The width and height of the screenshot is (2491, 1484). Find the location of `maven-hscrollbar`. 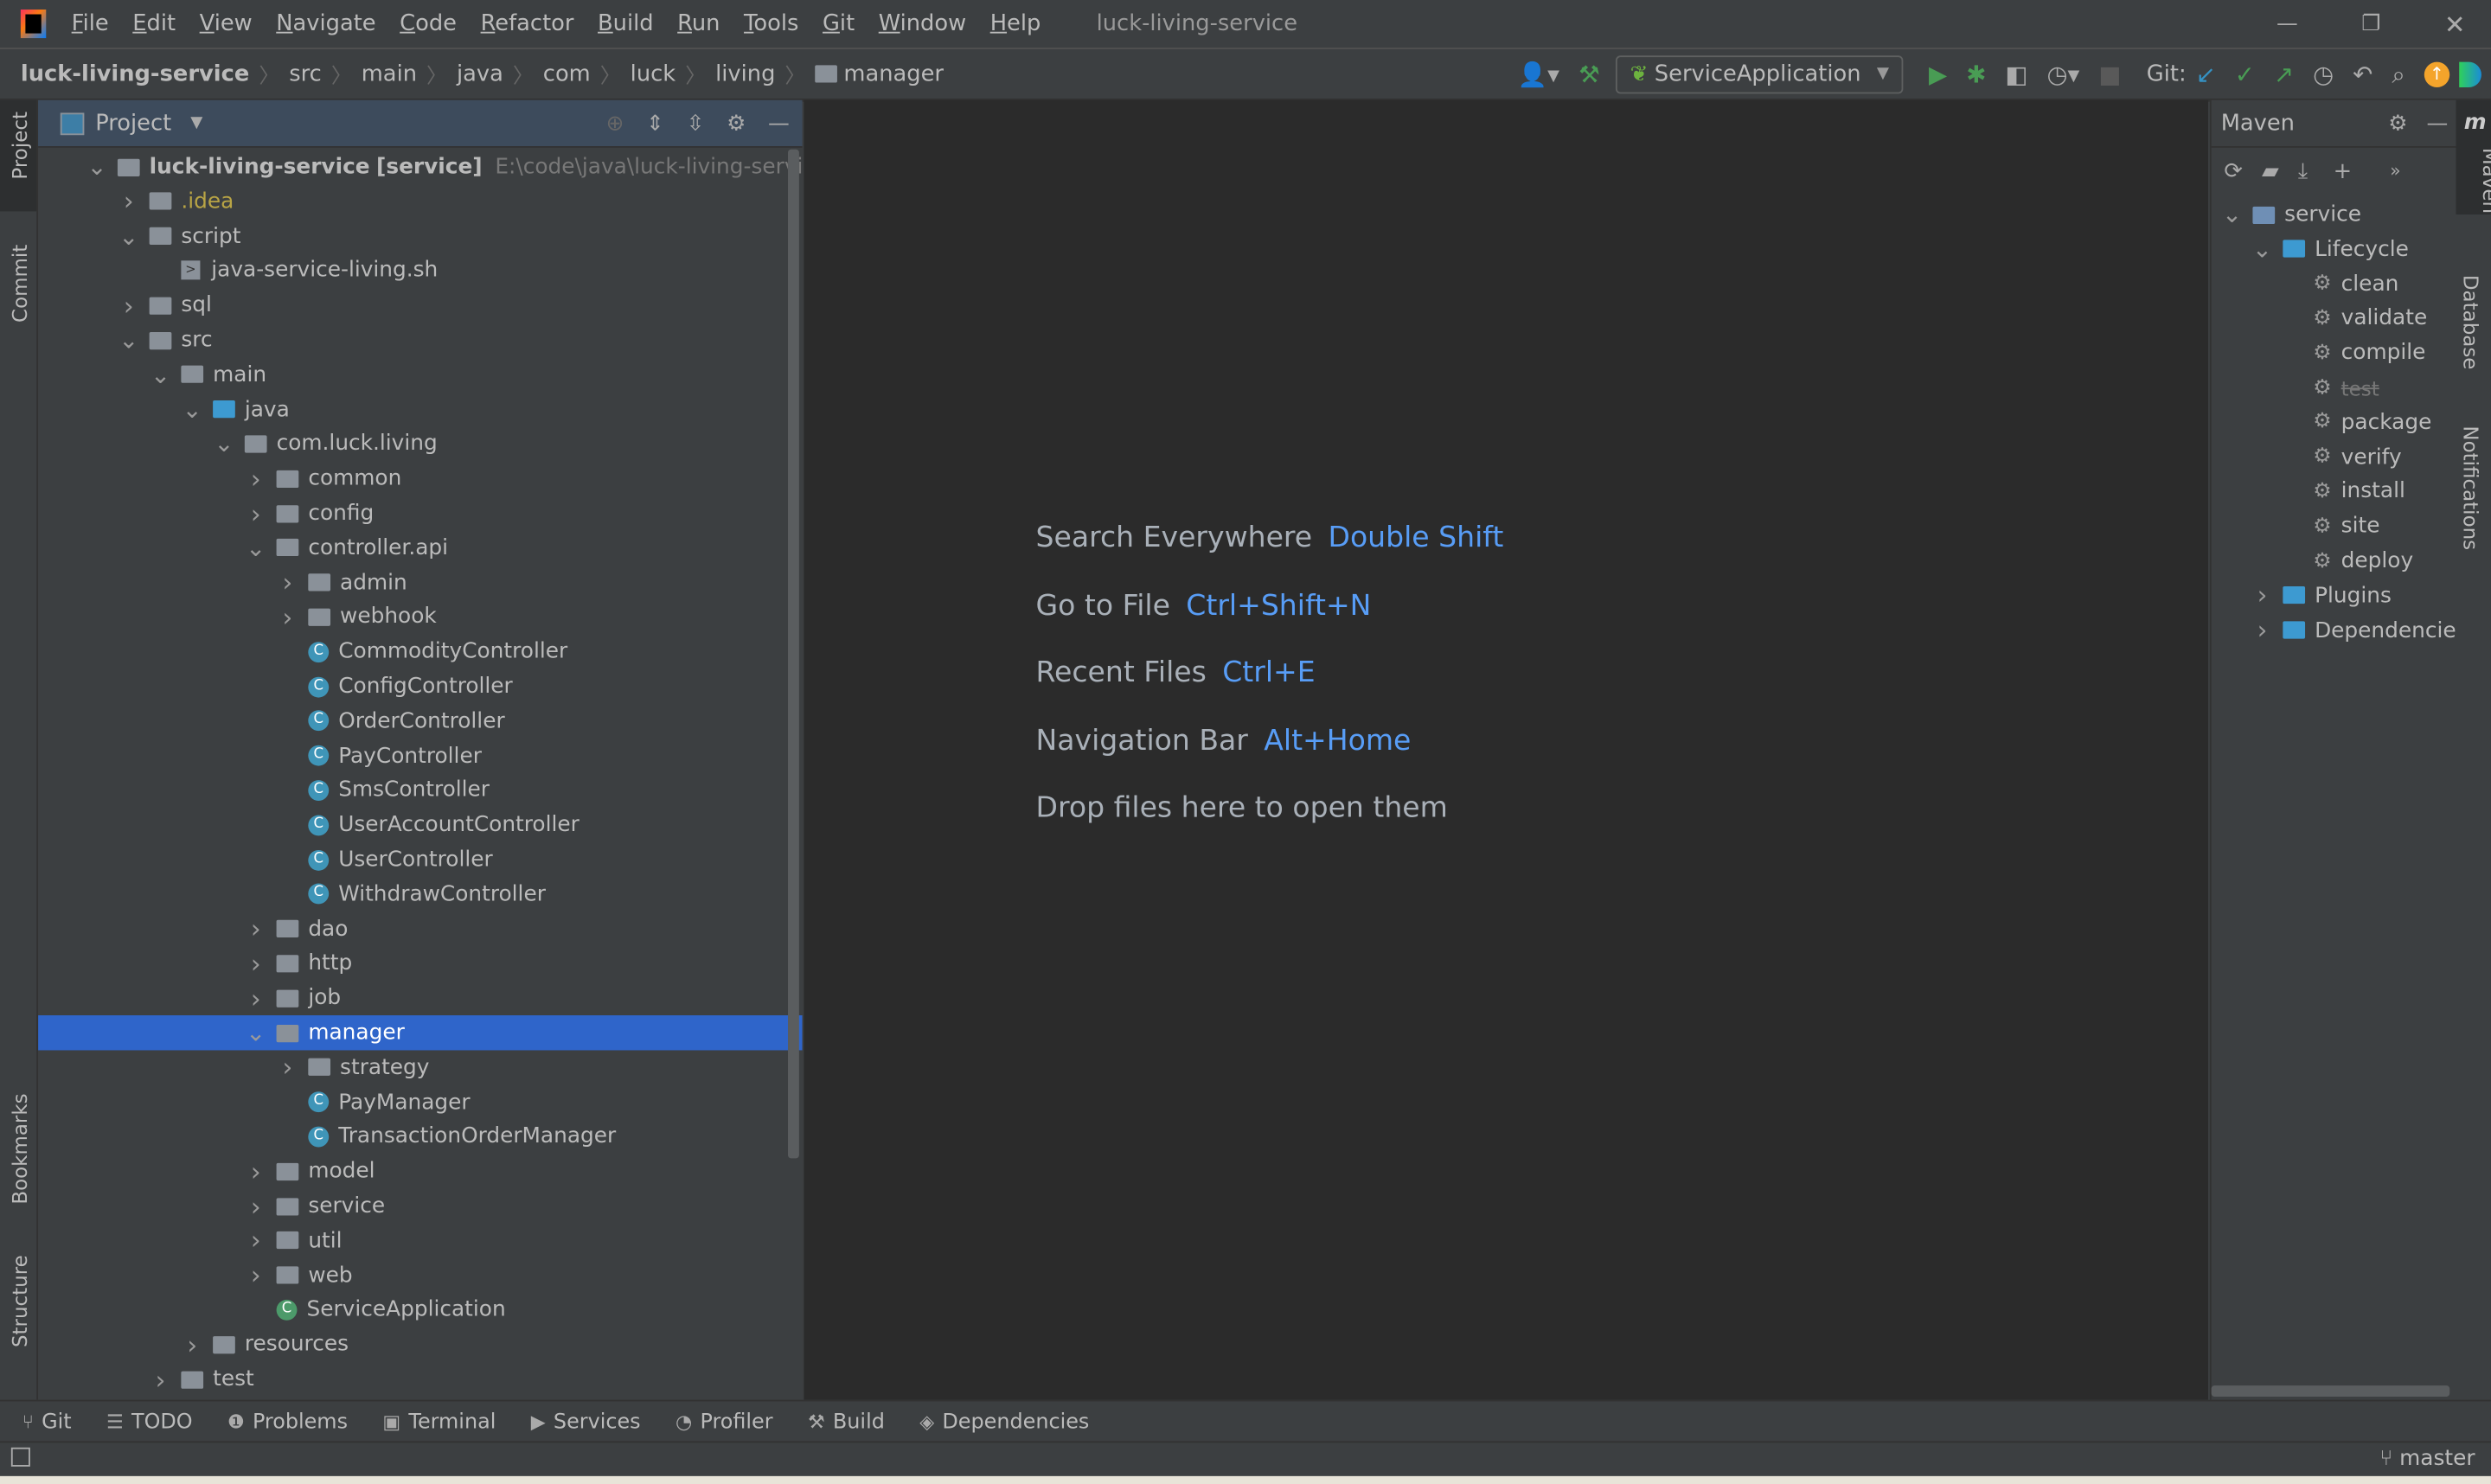

maven-hscrollbar is located at coordinates (2331, 1391).